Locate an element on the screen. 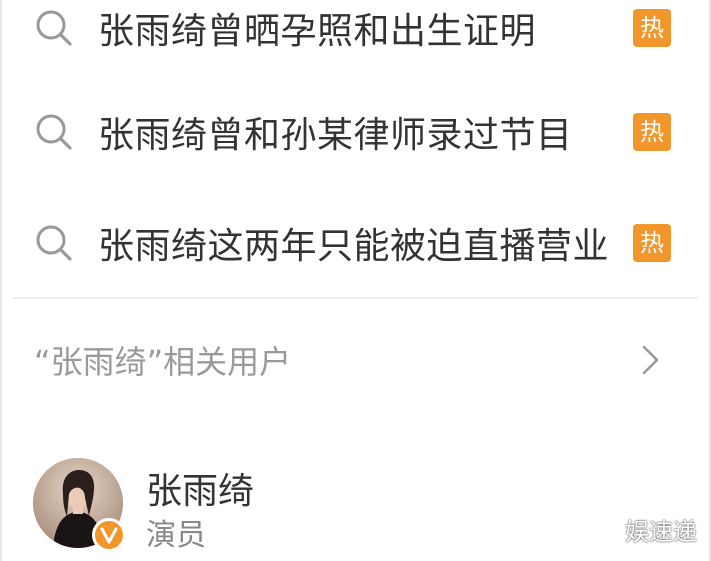 The width and height of the screenshot is (711, 561). search-suggestion-item: 张雨绮曾和孙某律师录过节目 热 is located at coordinates (355, 132).